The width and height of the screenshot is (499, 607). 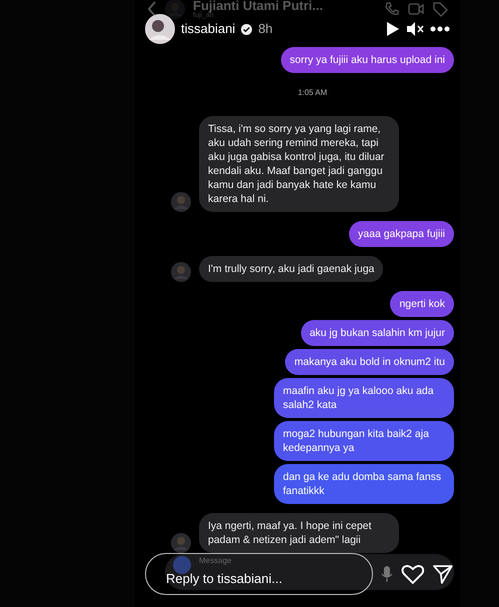 I want to click on microphone-icon, so click(x=386, y=574).